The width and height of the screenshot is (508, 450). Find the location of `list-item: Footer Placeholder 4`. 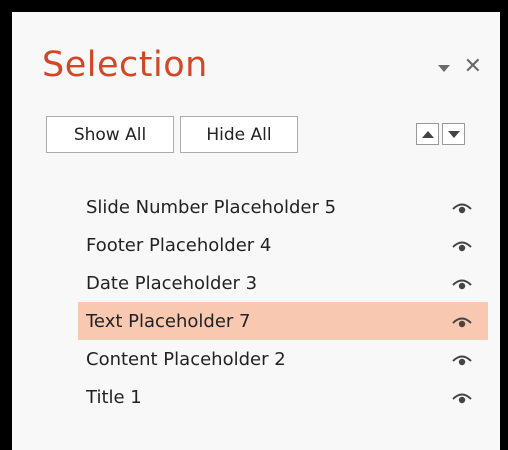

list-item: Footer Placeholder 4 is located at coordinates (283, 245).